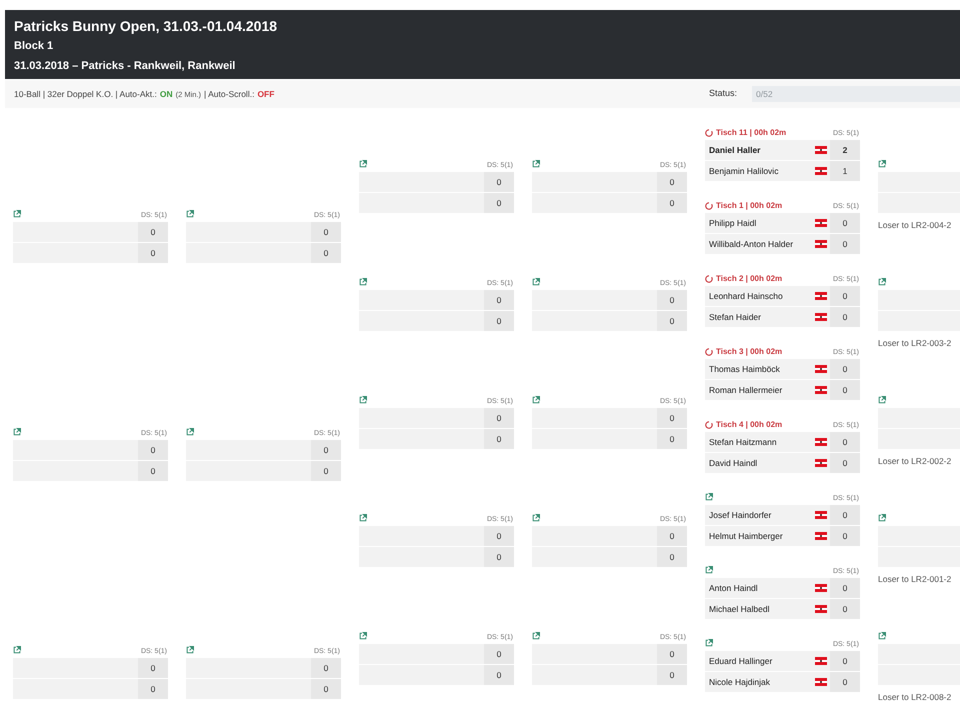 The image size is (960, 720). I want to click on player-name: Daniel Haller, so click(734, 150).